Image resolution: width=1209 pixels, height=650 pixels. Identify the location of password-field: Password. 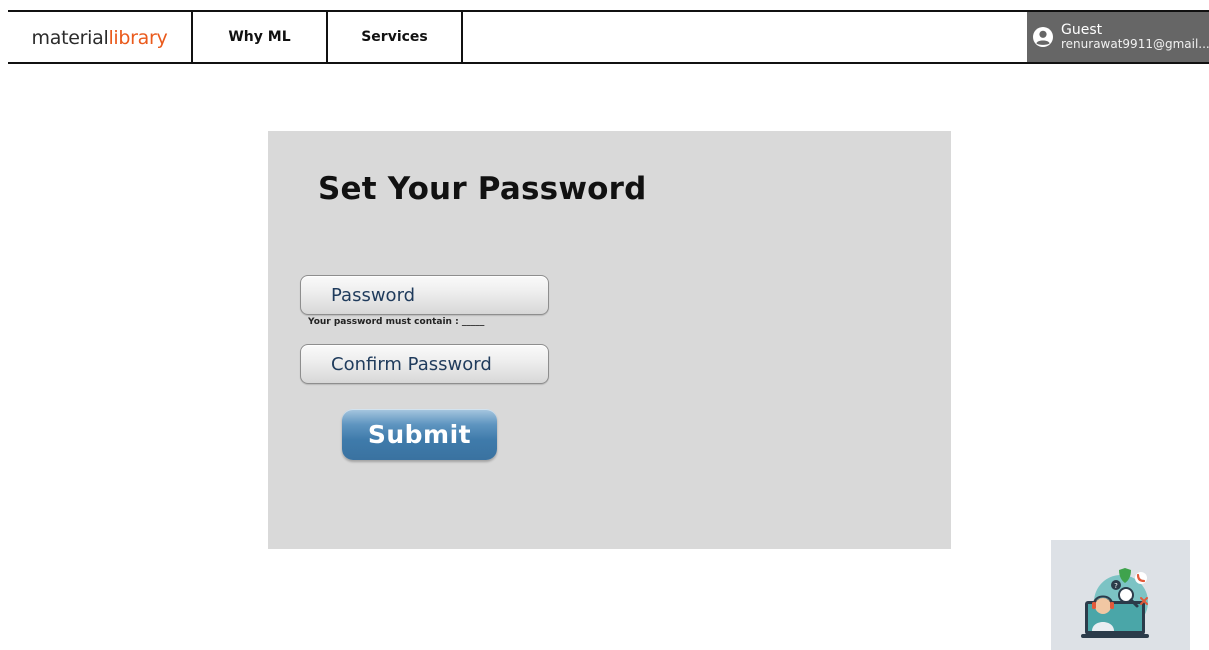
(424, 295).